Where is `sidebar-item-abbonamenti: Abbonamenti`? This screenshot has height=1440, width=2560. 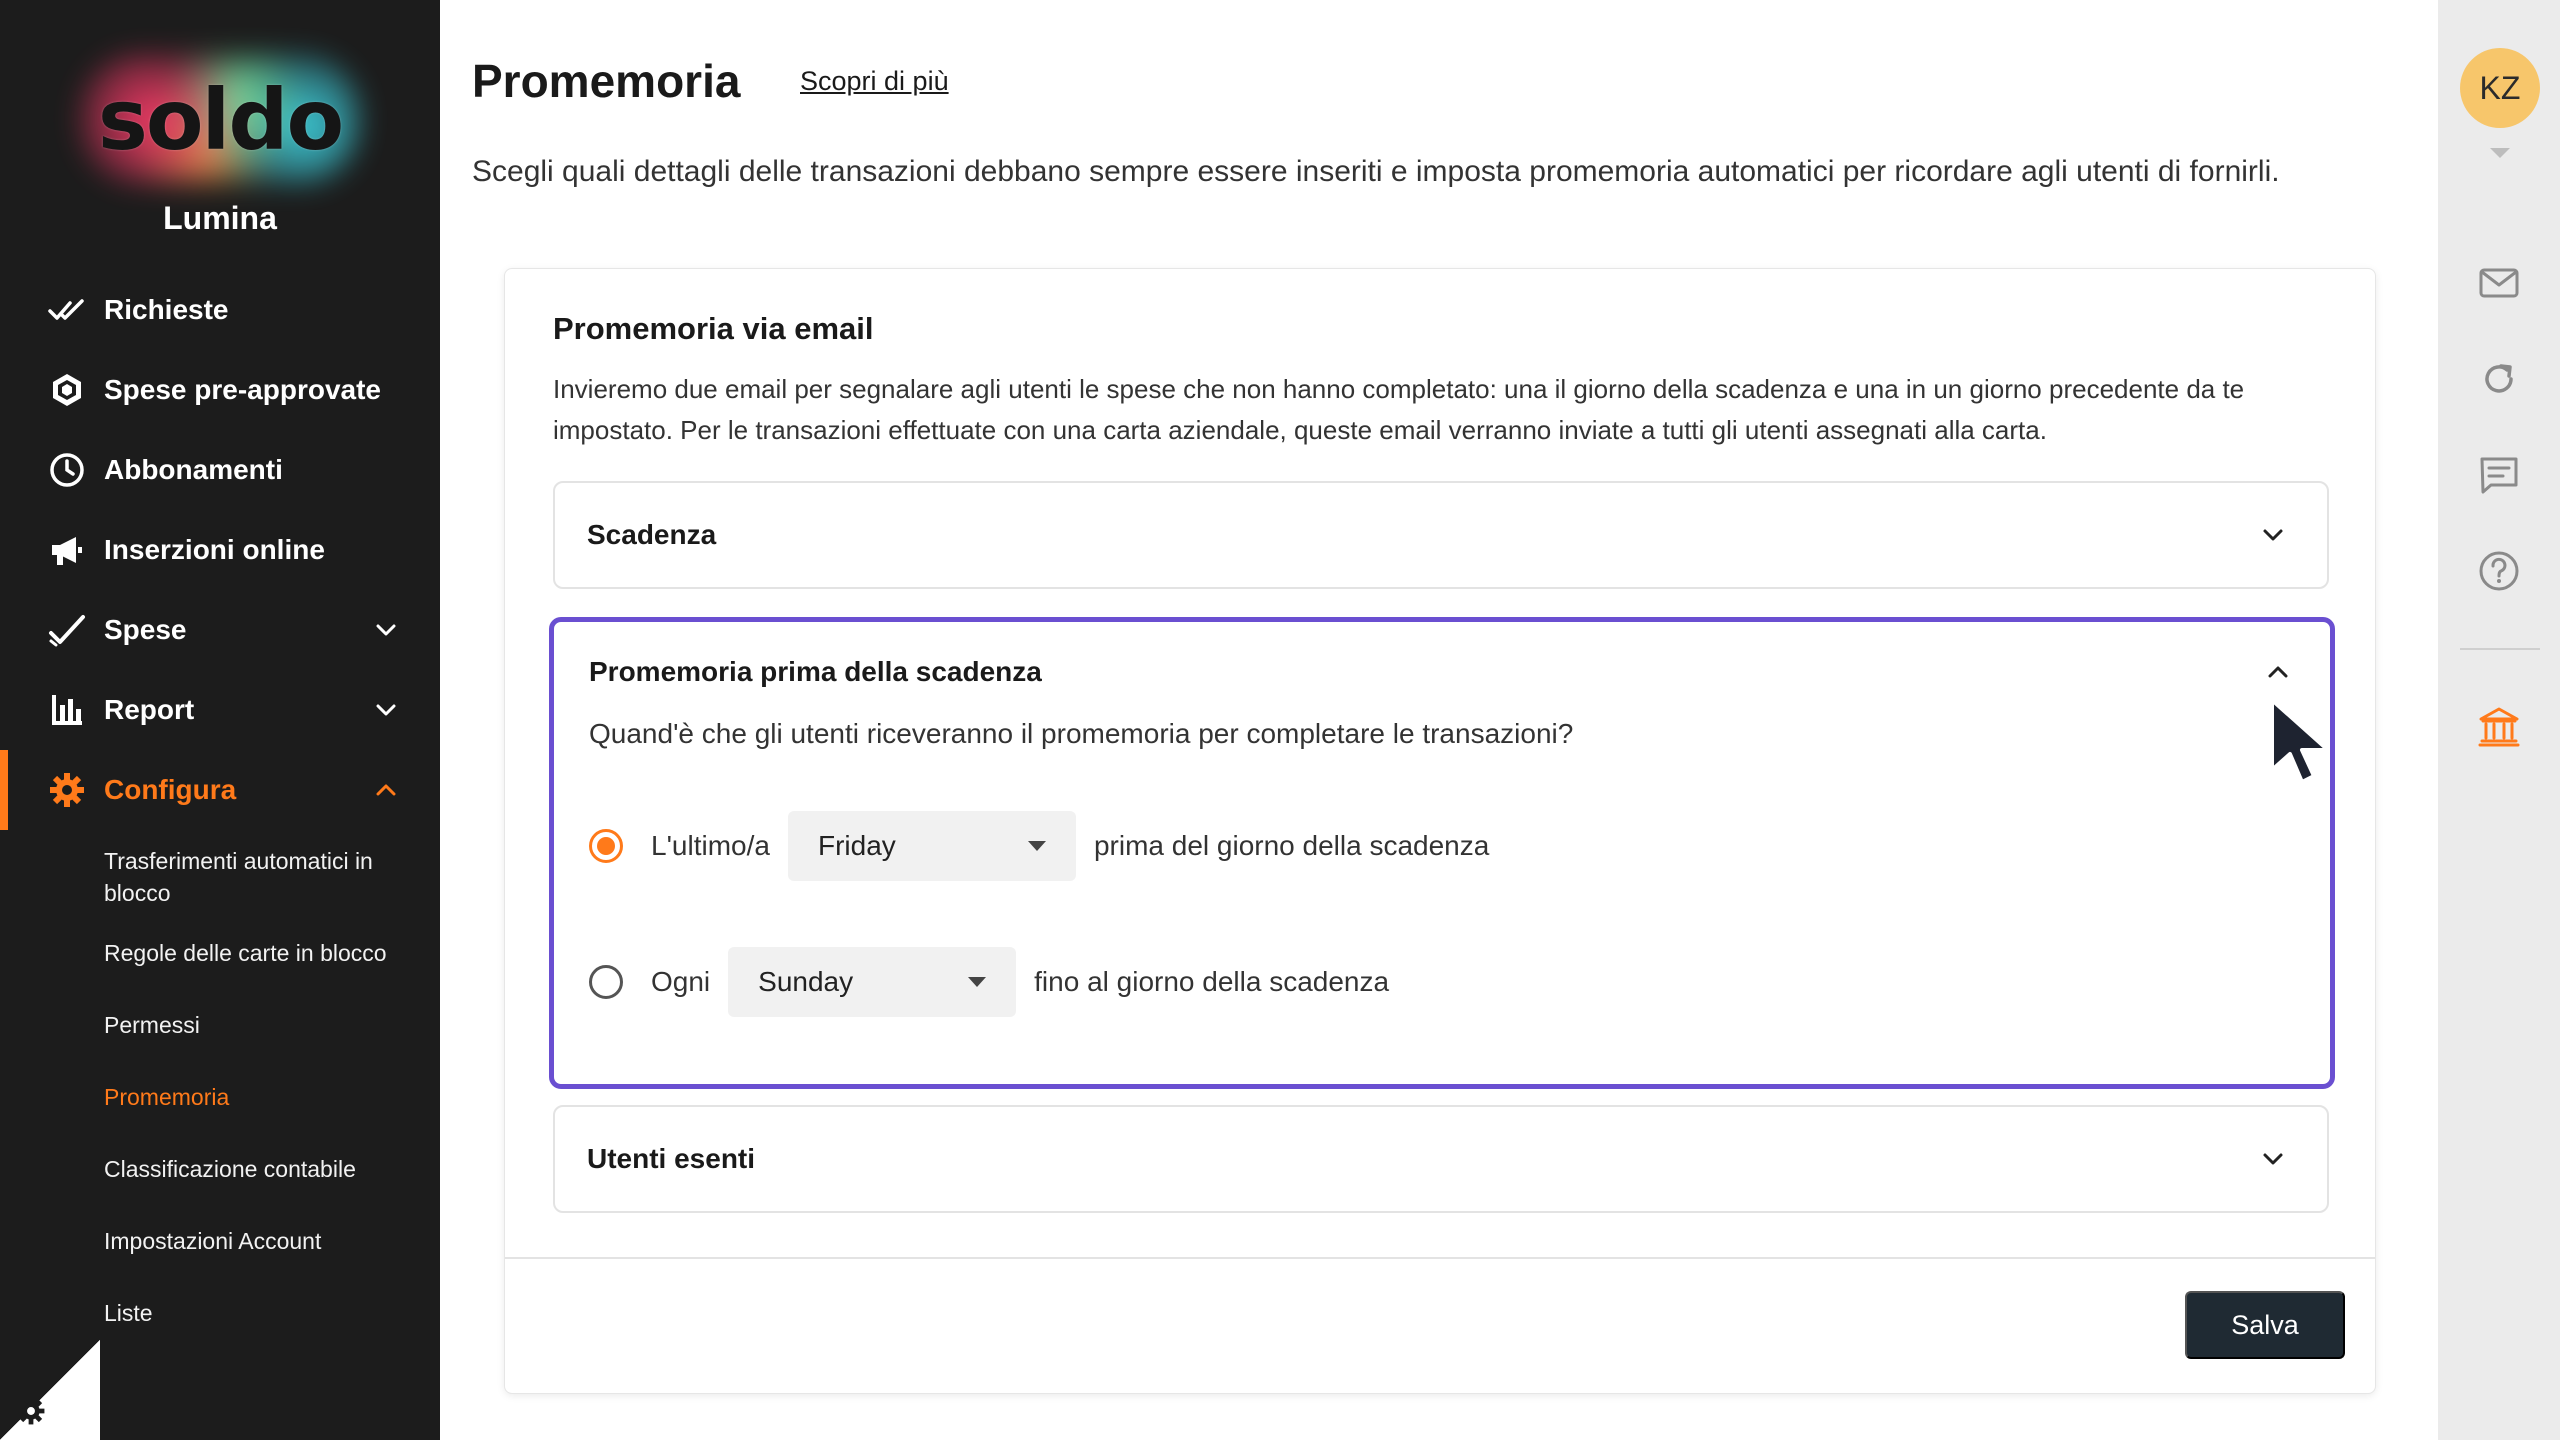
sidebar-item-abbonamenti: Abbonamenti is located at coordinates (220, 470).